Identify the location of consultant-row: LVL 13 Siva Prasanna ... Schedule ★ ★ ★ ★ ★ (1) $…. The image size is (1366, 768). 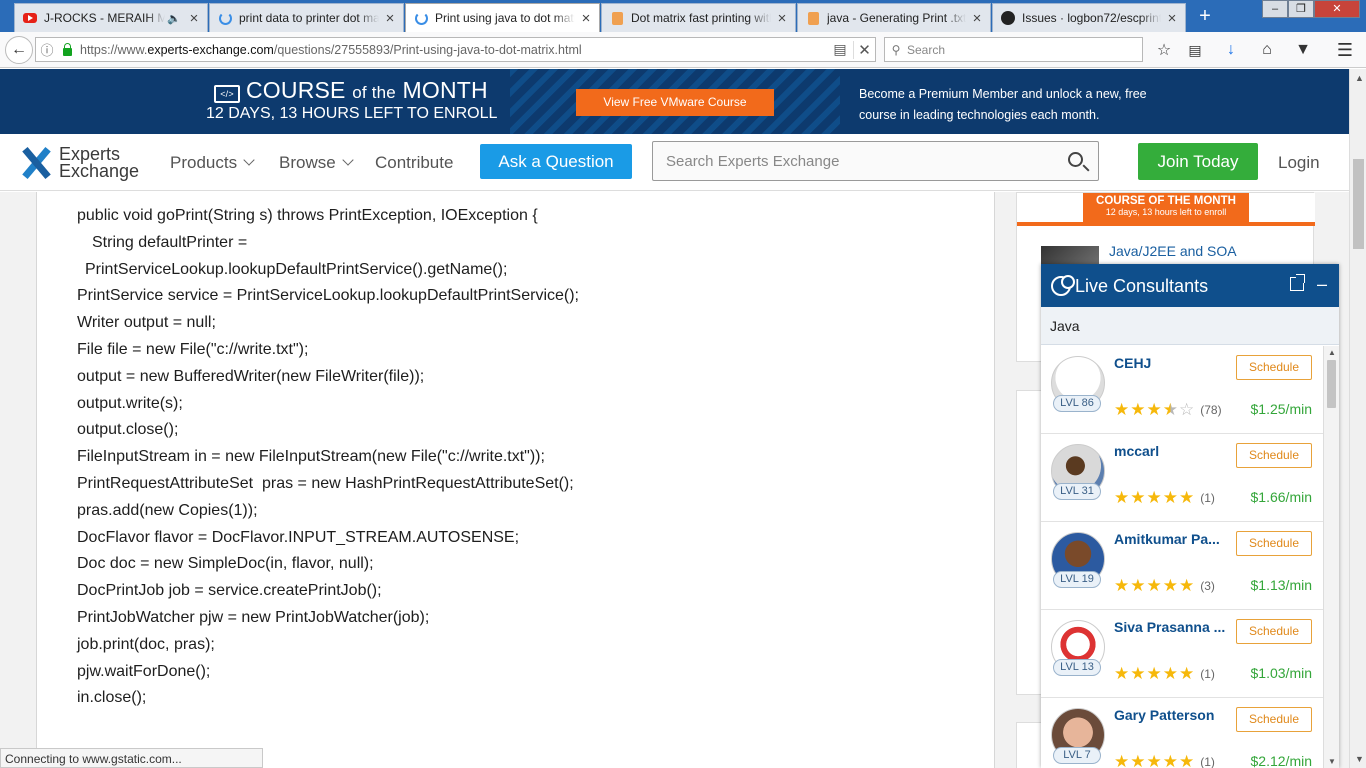
(1182, 654).